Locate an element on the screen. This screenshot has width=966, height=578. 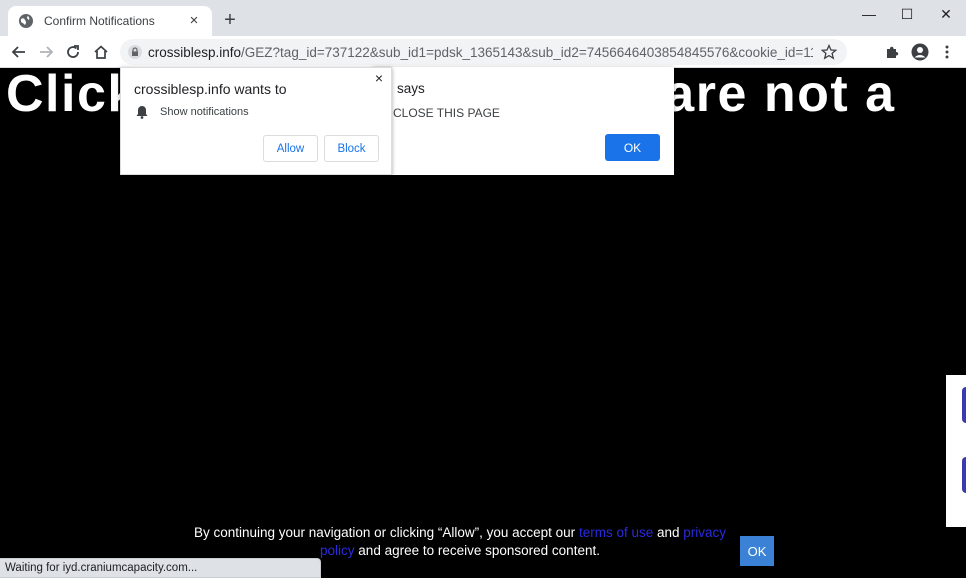
permission-item-text: Show notifications is located at coordinates (204, 112).